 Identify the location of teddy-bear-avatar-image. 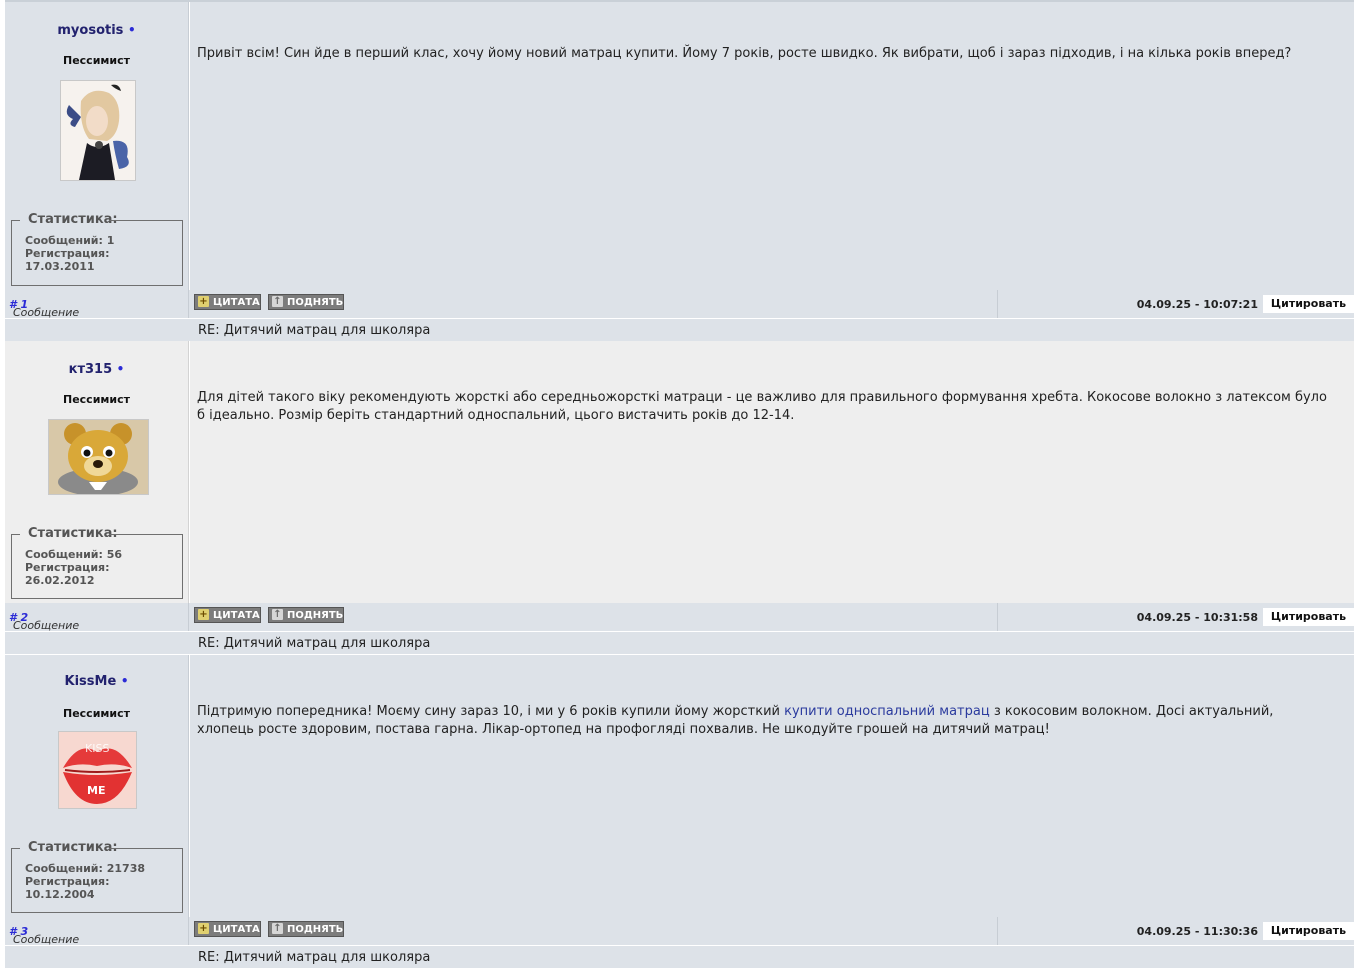
(98, 457).